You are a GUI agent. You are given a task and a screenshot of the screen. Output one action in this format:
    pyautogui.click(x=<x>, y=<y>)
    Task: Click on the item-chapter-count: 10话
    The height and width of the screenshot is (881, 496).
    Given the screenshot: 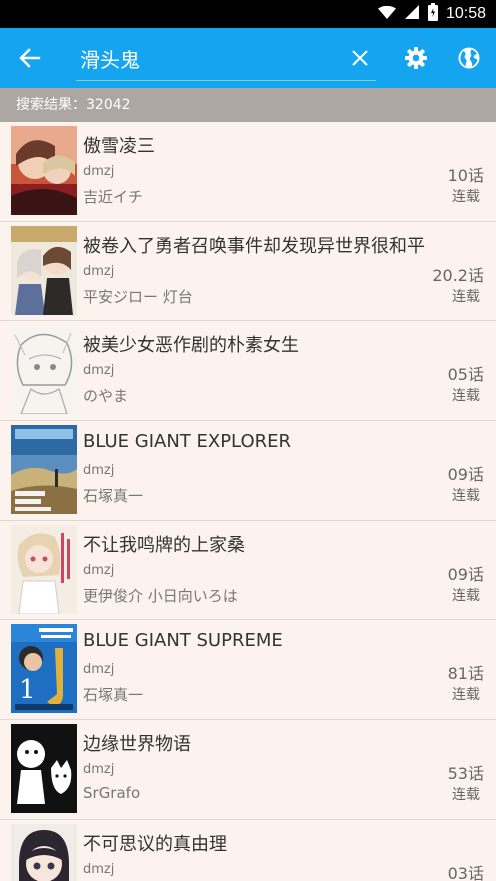 What is the action you would take?
    pyautogui.click(x=465, y=175)
    